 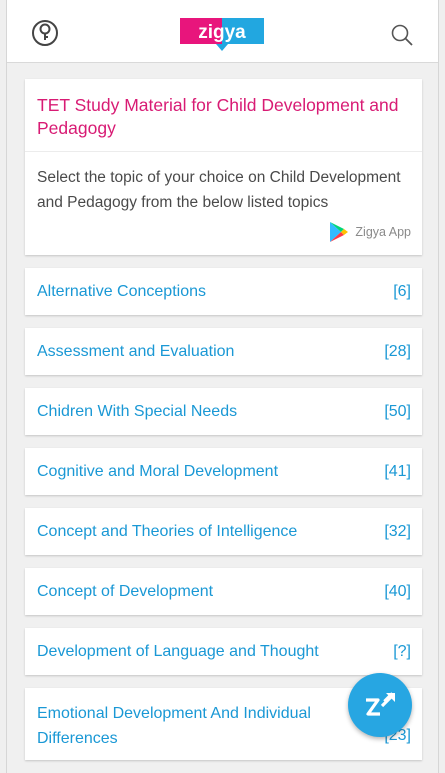 I want to click on topic-name: Assessment and Evaluation, so click(x=136, y=351).